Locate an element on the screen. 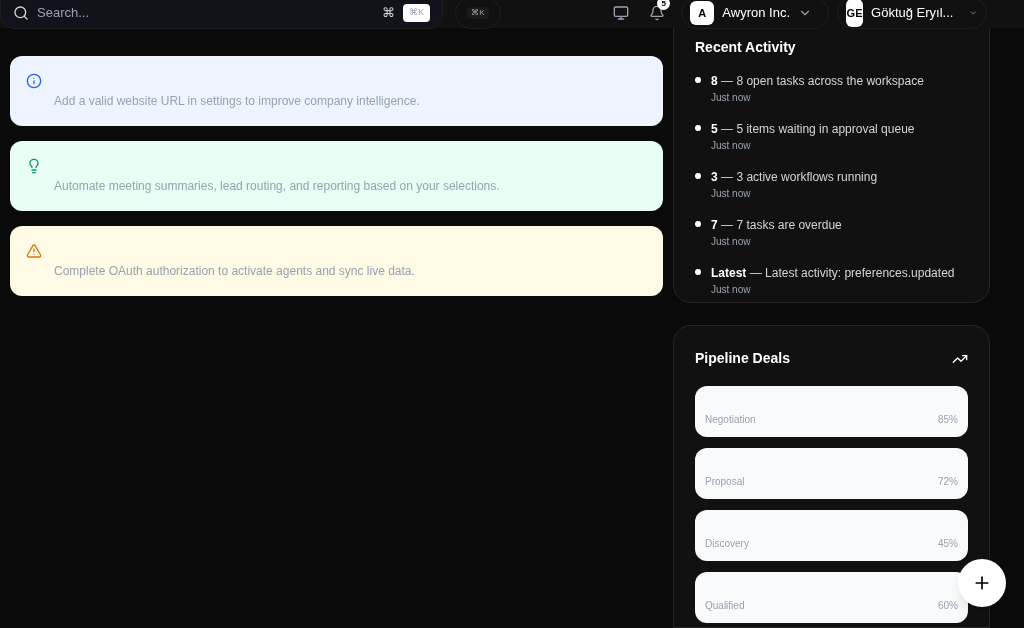 This screenshot has width=1024, height=628. add-button is located at coordinates (982, 583).